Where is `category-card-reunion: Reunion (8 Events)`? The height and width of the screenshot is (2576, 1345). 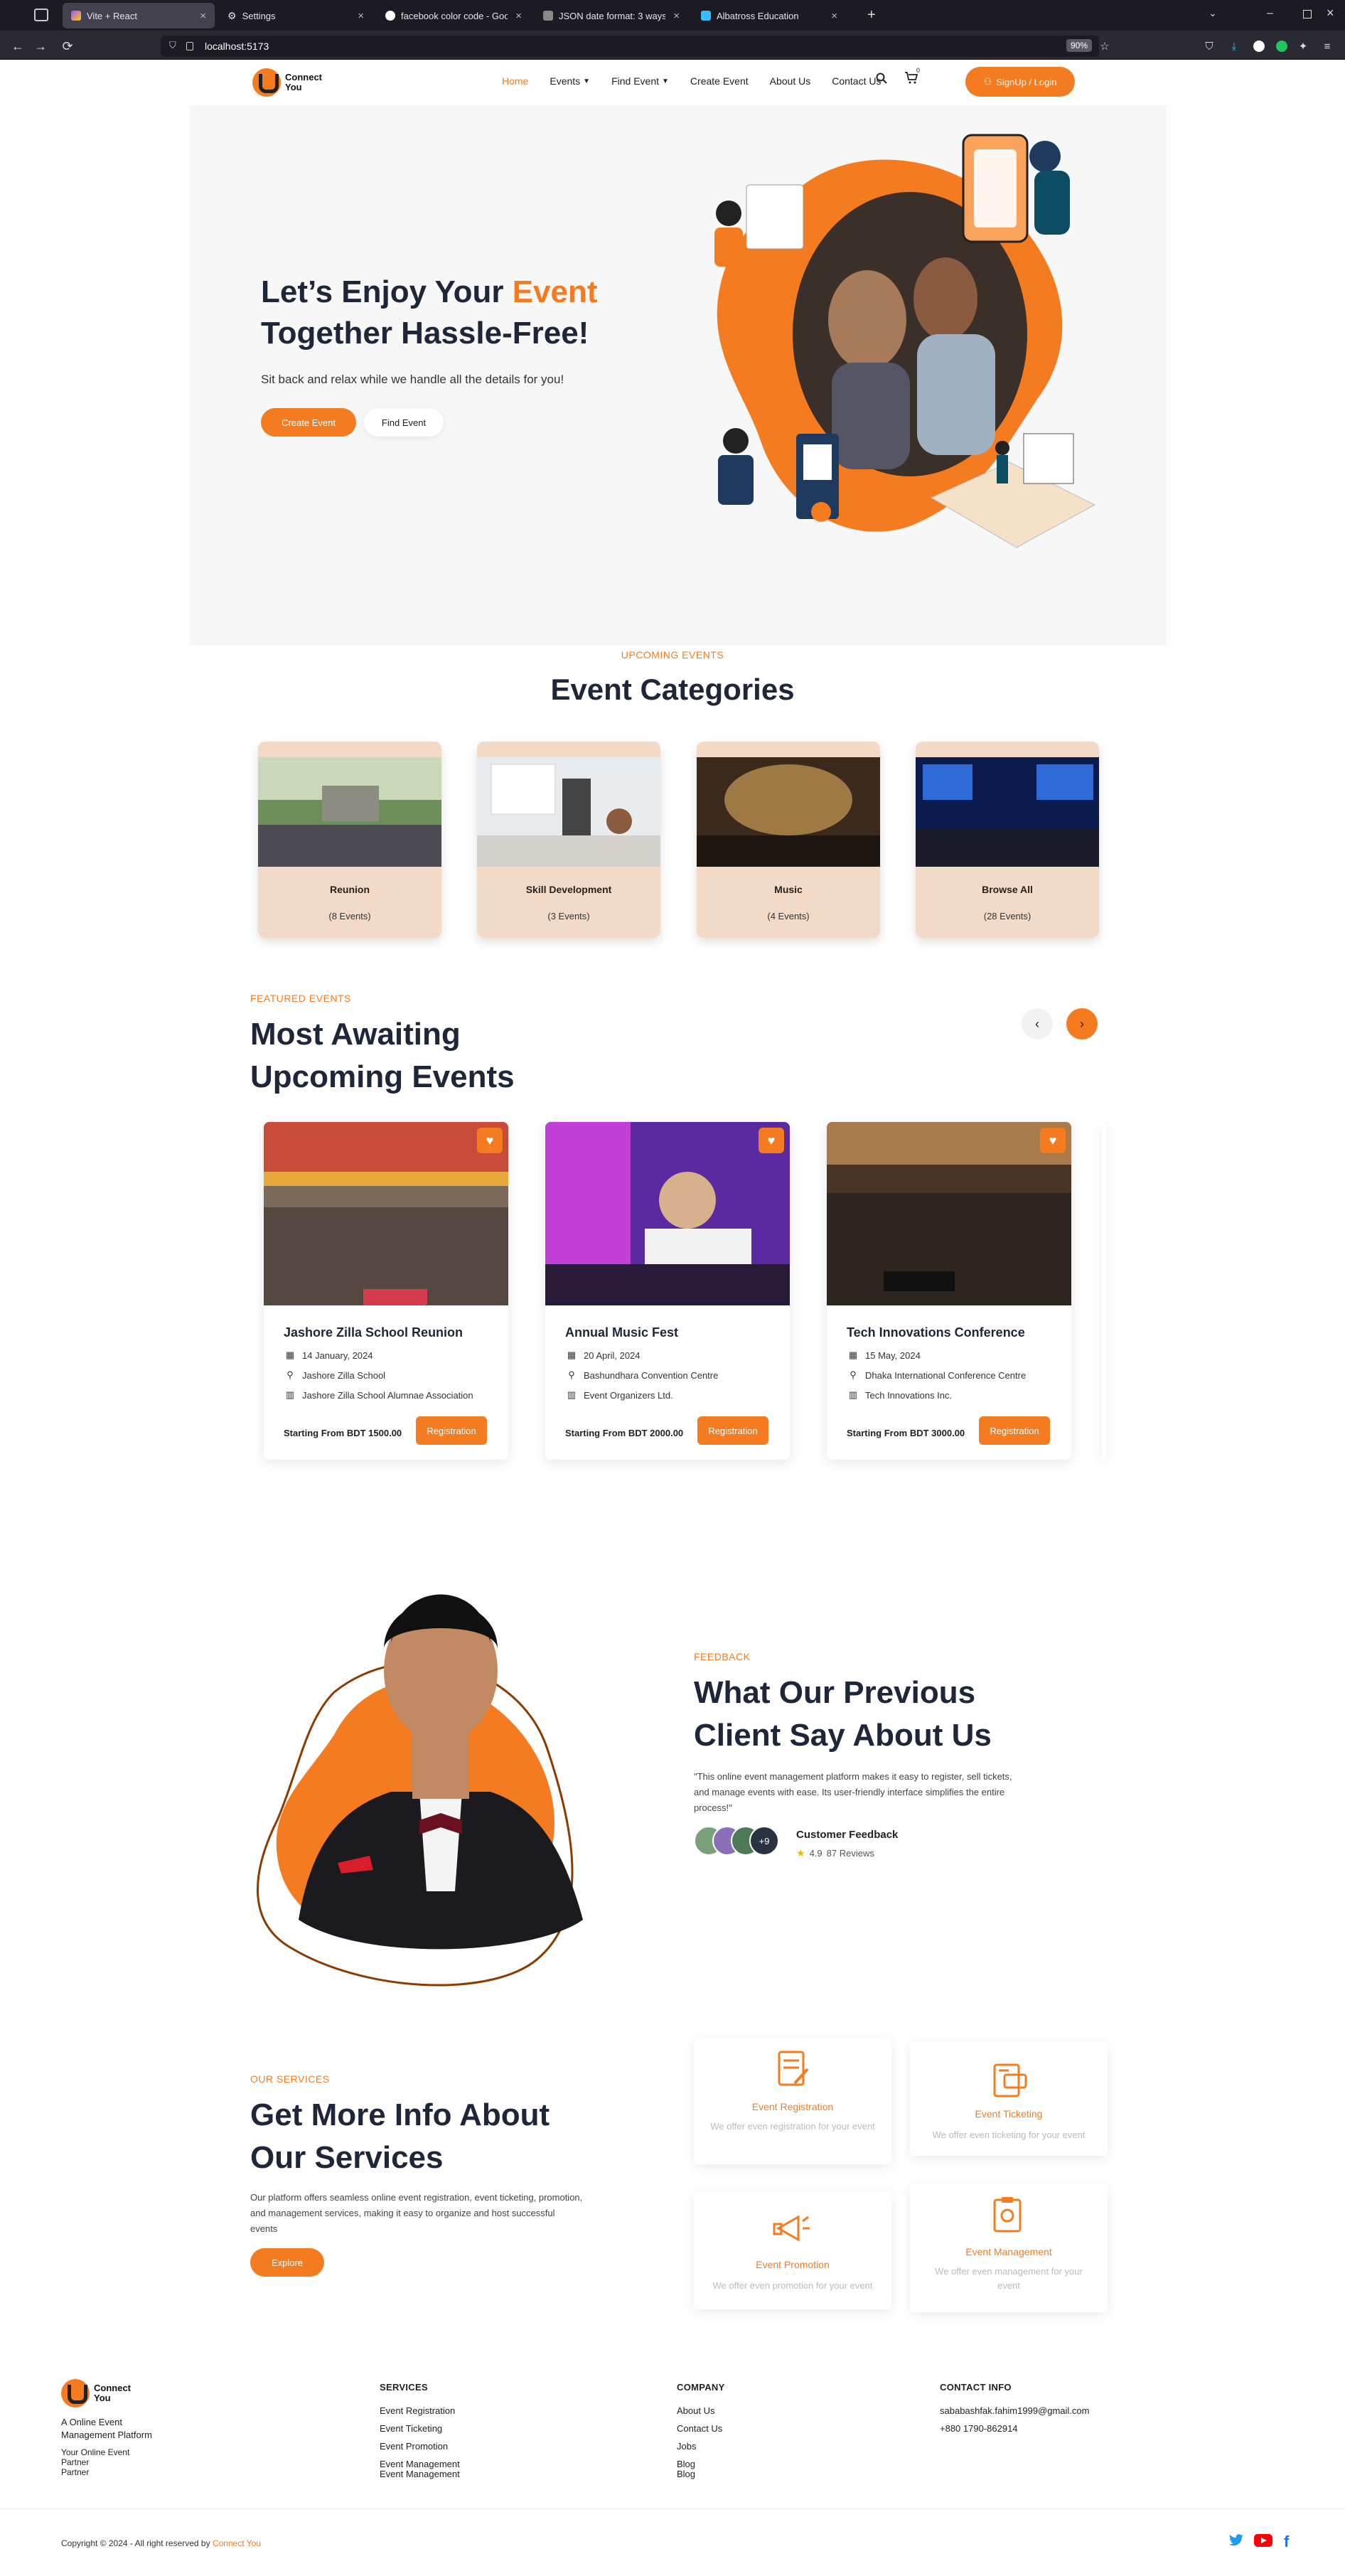 category-card-reunion: Reunion (8 Events) is located at coordinates (349, 840).